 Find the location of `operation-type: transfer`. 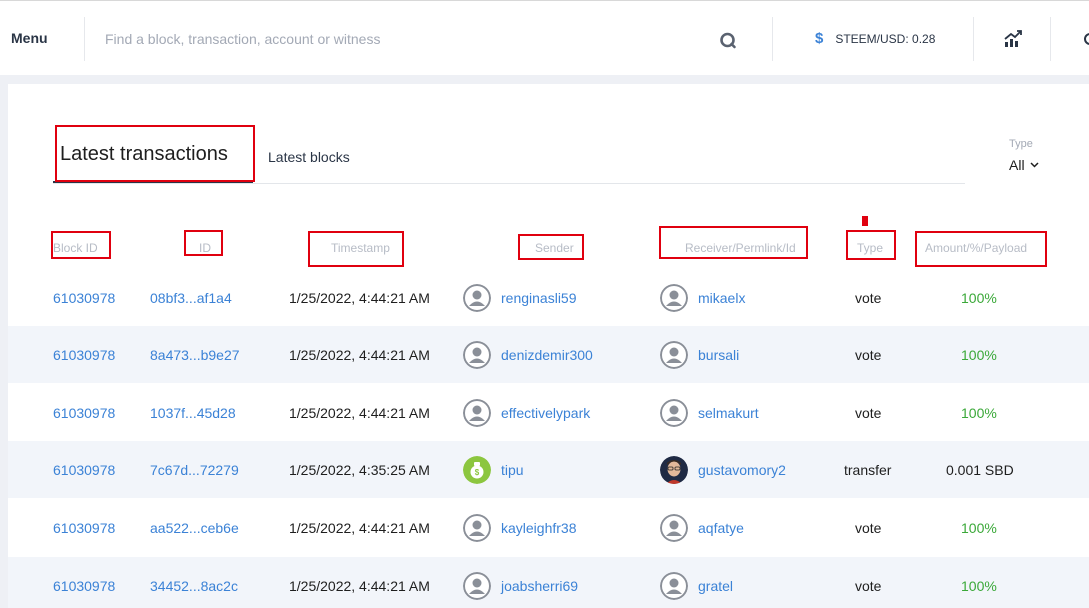

operation-type: transfer is located at coordinates (868, 469).